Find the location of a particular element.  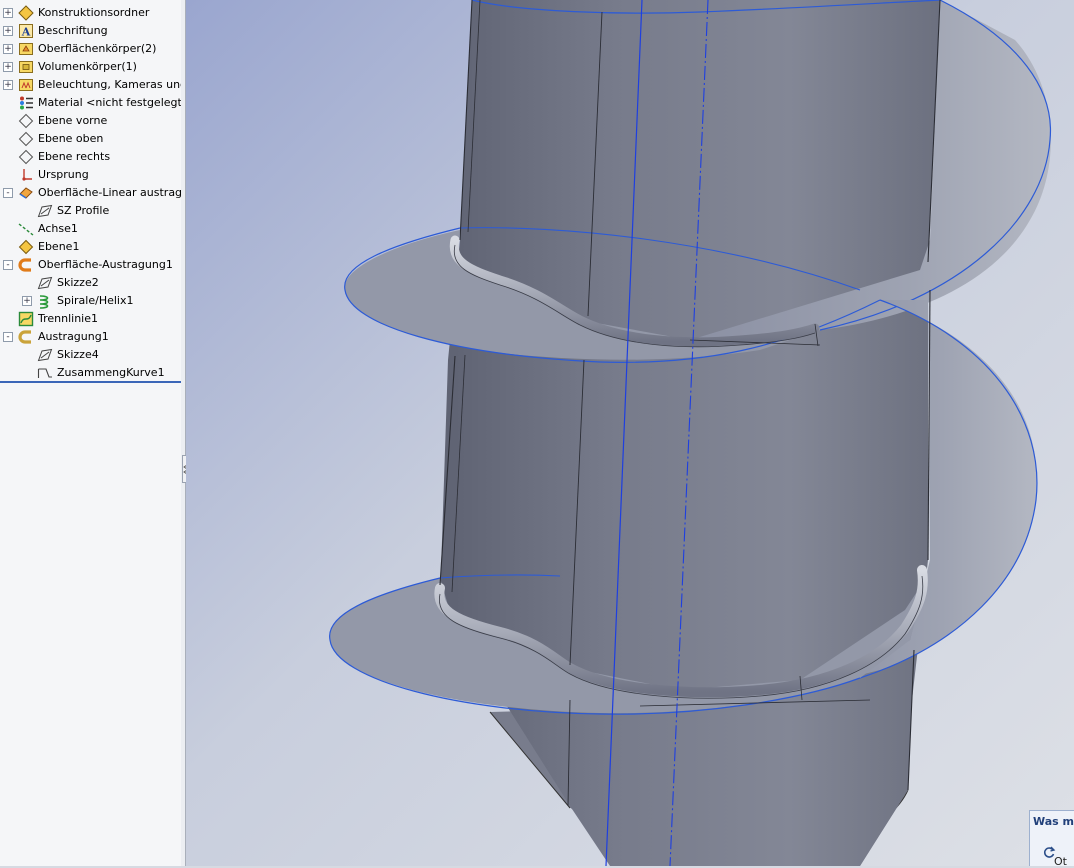

tree-item-label: Beleuchtung, Kameras und Bü is located at coordinates (109, 84).